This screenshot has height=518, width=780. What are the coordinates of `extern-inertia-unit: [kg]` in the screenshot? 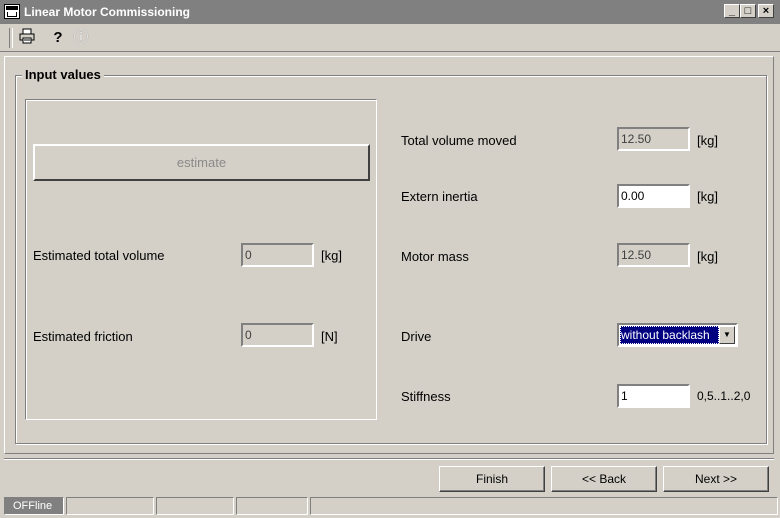 It's located at (707, 196).